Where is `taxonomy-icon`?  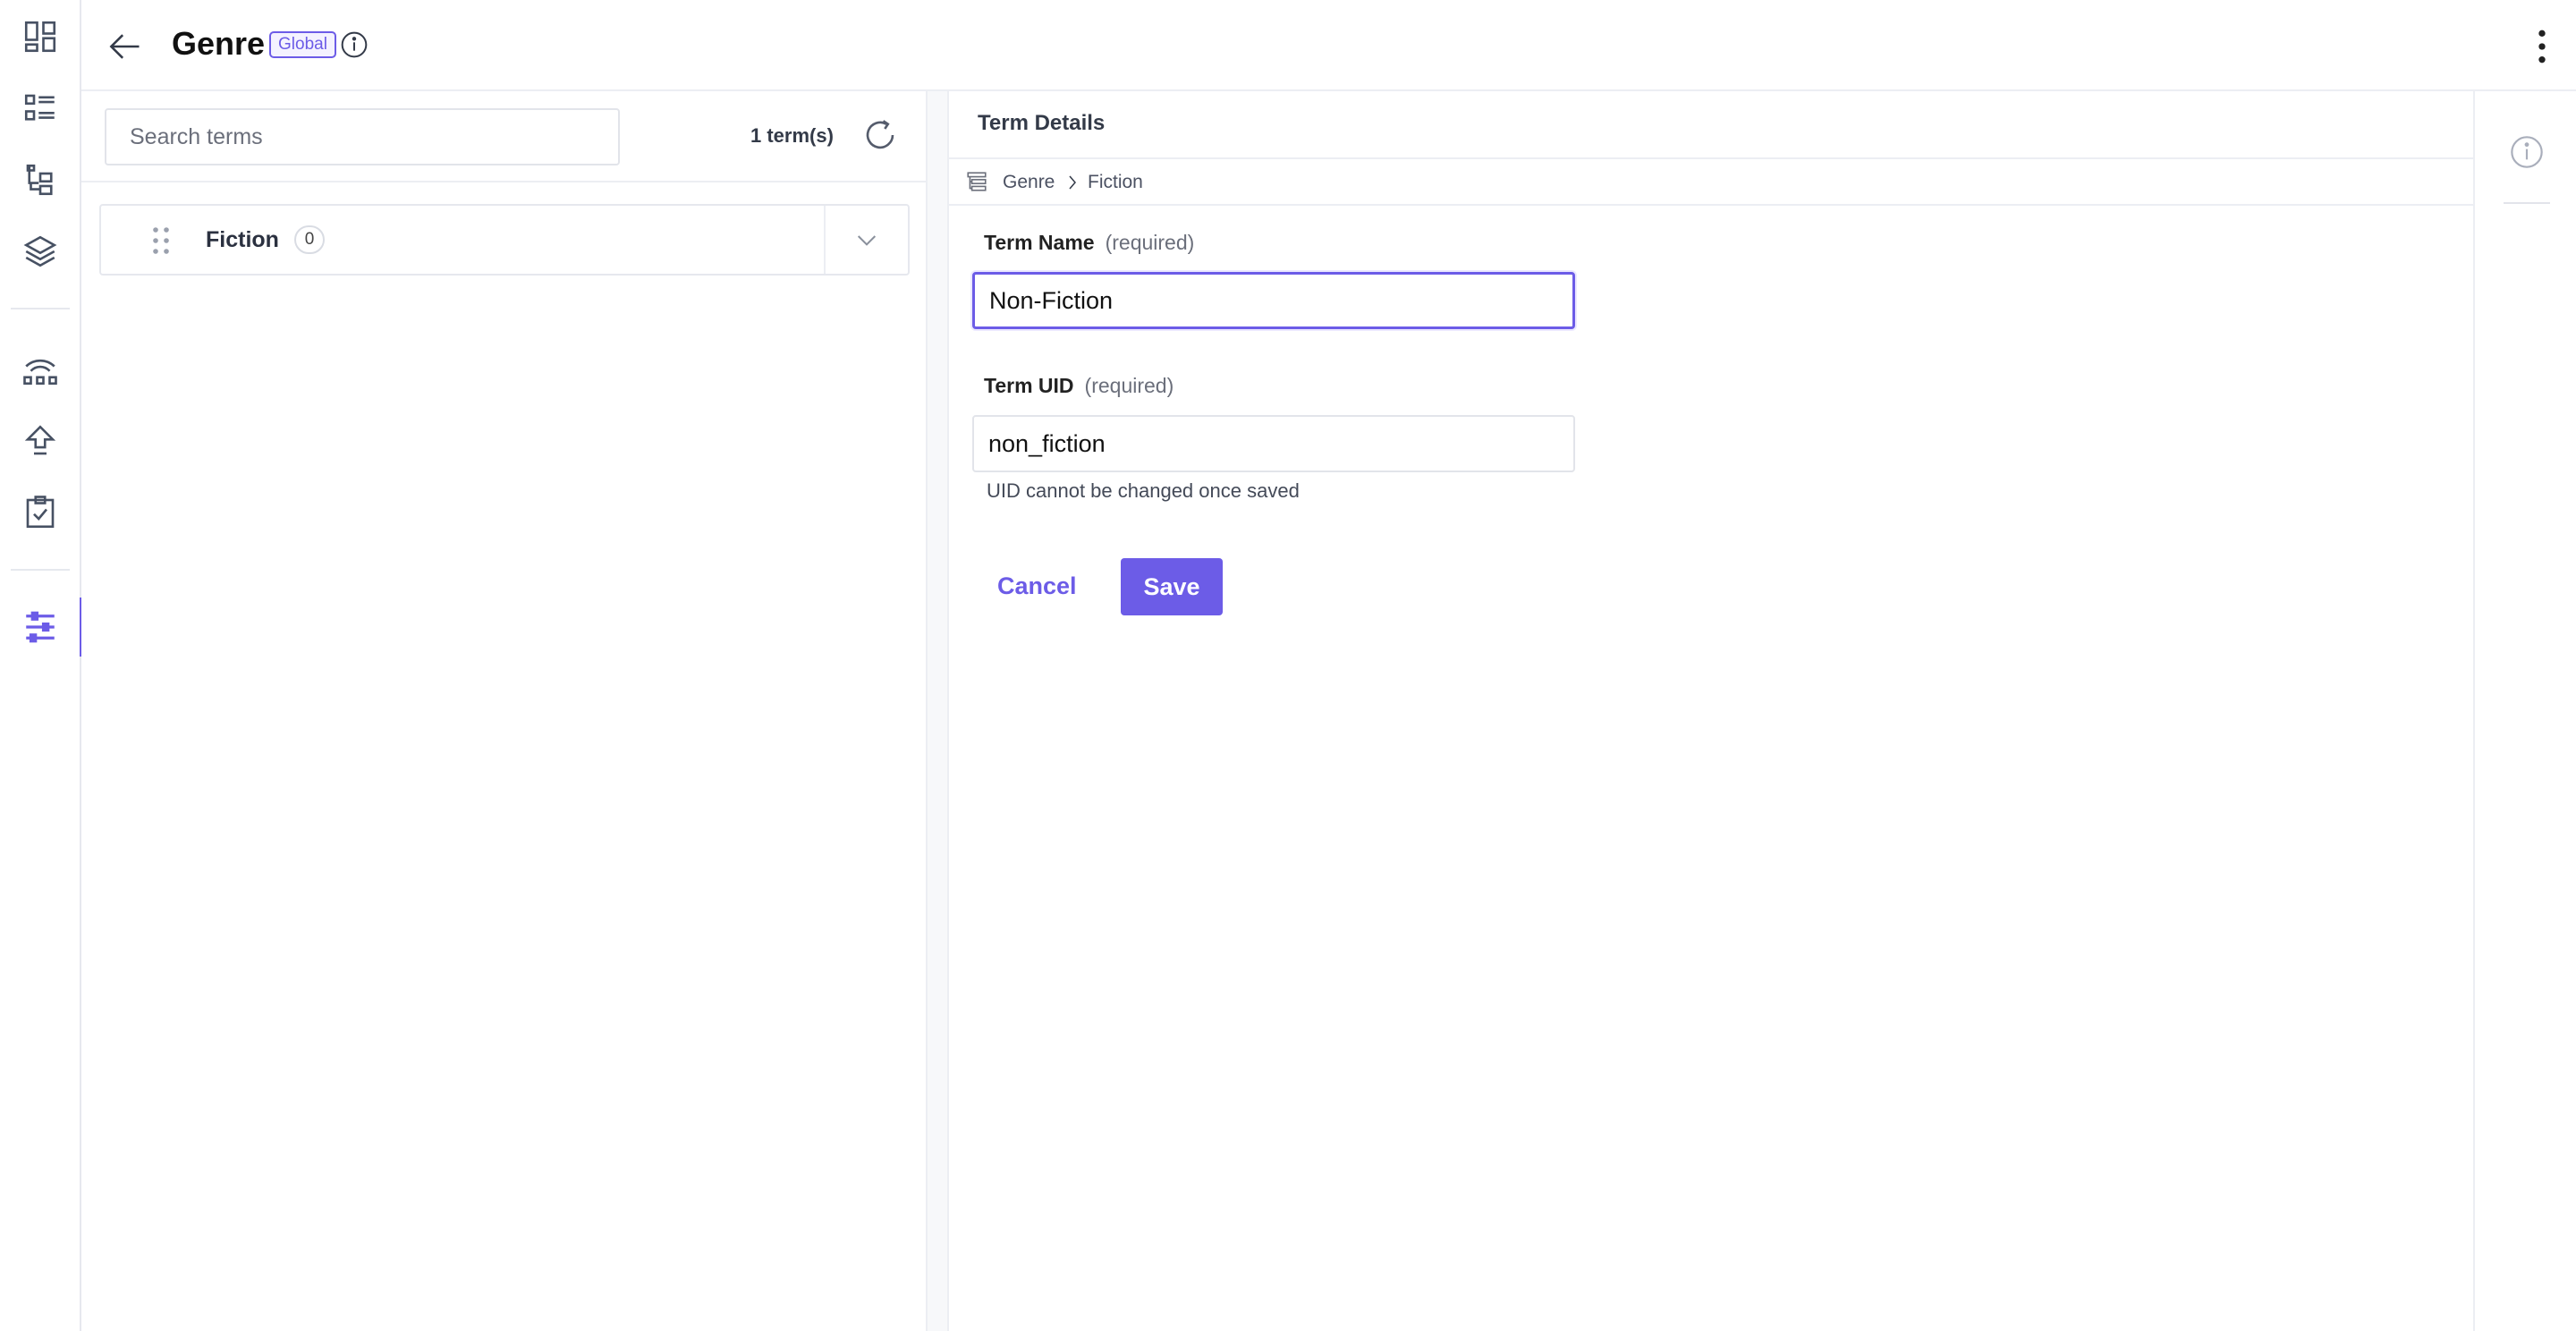
taxonomy-icon is located at coordinates (976, 182).